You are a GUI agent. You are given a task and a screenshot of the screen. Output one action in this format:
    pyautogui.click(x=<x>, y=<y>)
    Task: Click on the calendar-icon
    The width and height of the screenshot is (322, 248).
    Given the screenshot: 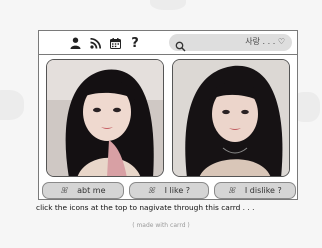 What is the action you would take?
    pyautogui.click(x=115, y=43)
    